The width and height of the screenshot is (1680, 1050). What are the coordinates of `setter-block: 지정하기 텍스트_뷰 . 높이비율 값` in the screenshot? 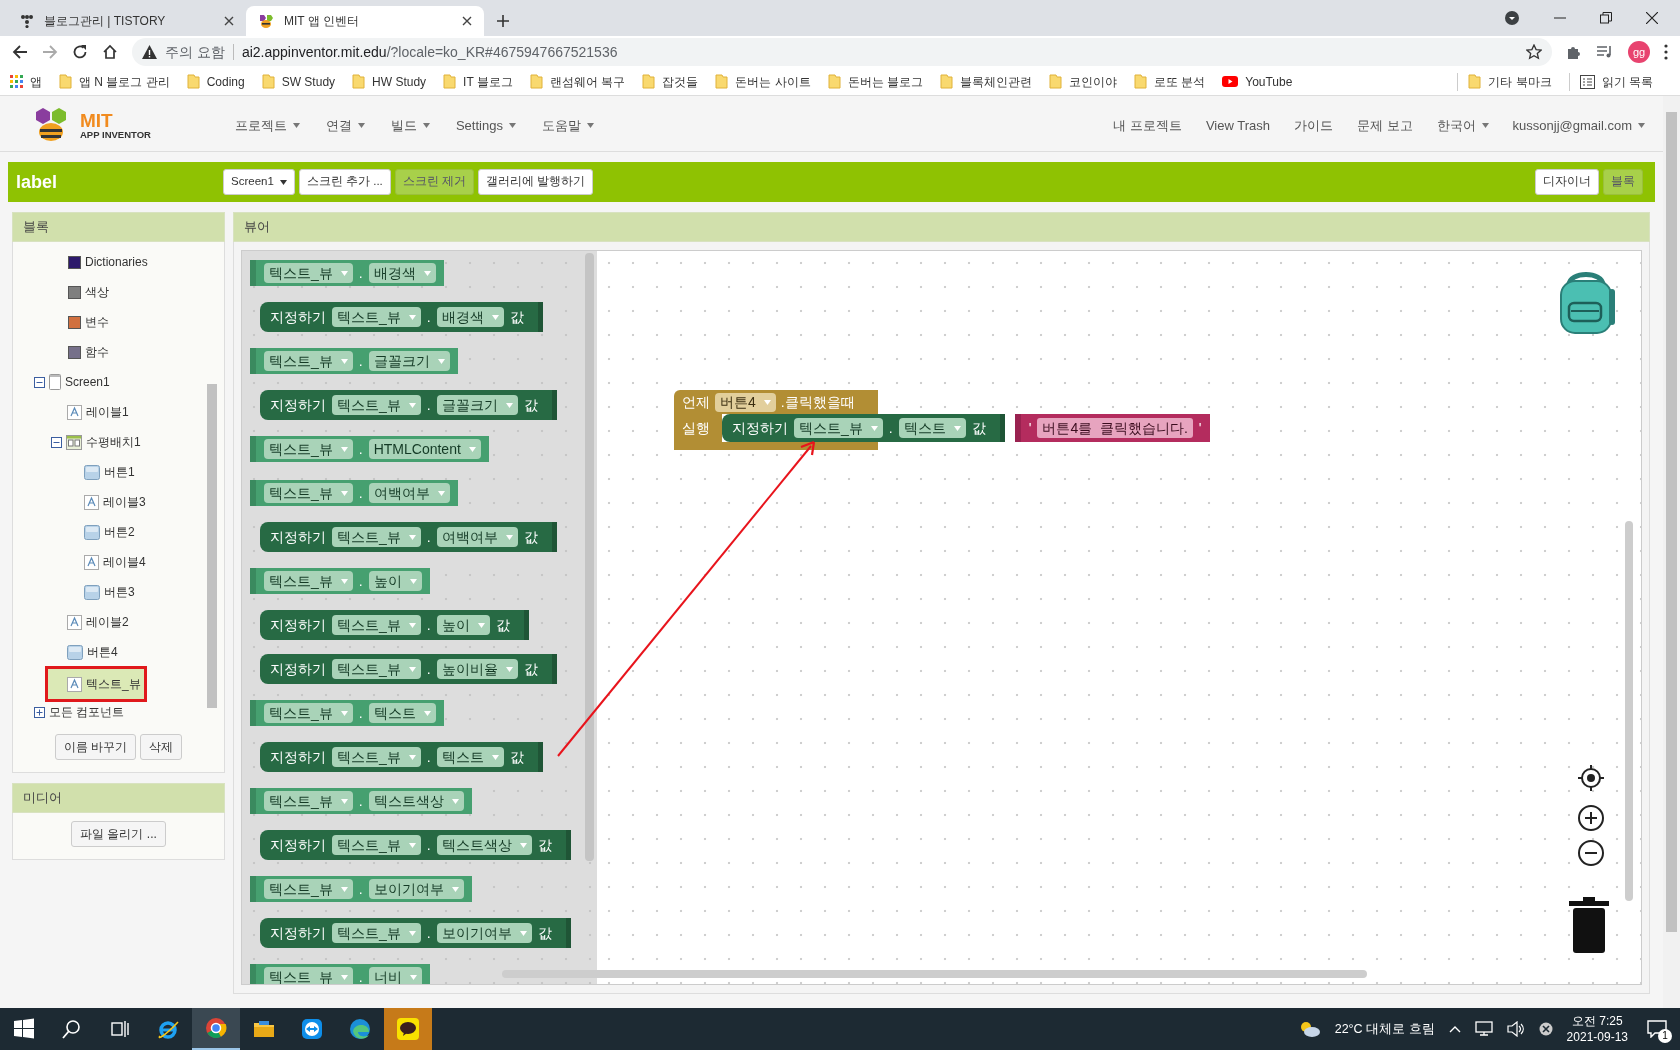 It's located at (408, 669).